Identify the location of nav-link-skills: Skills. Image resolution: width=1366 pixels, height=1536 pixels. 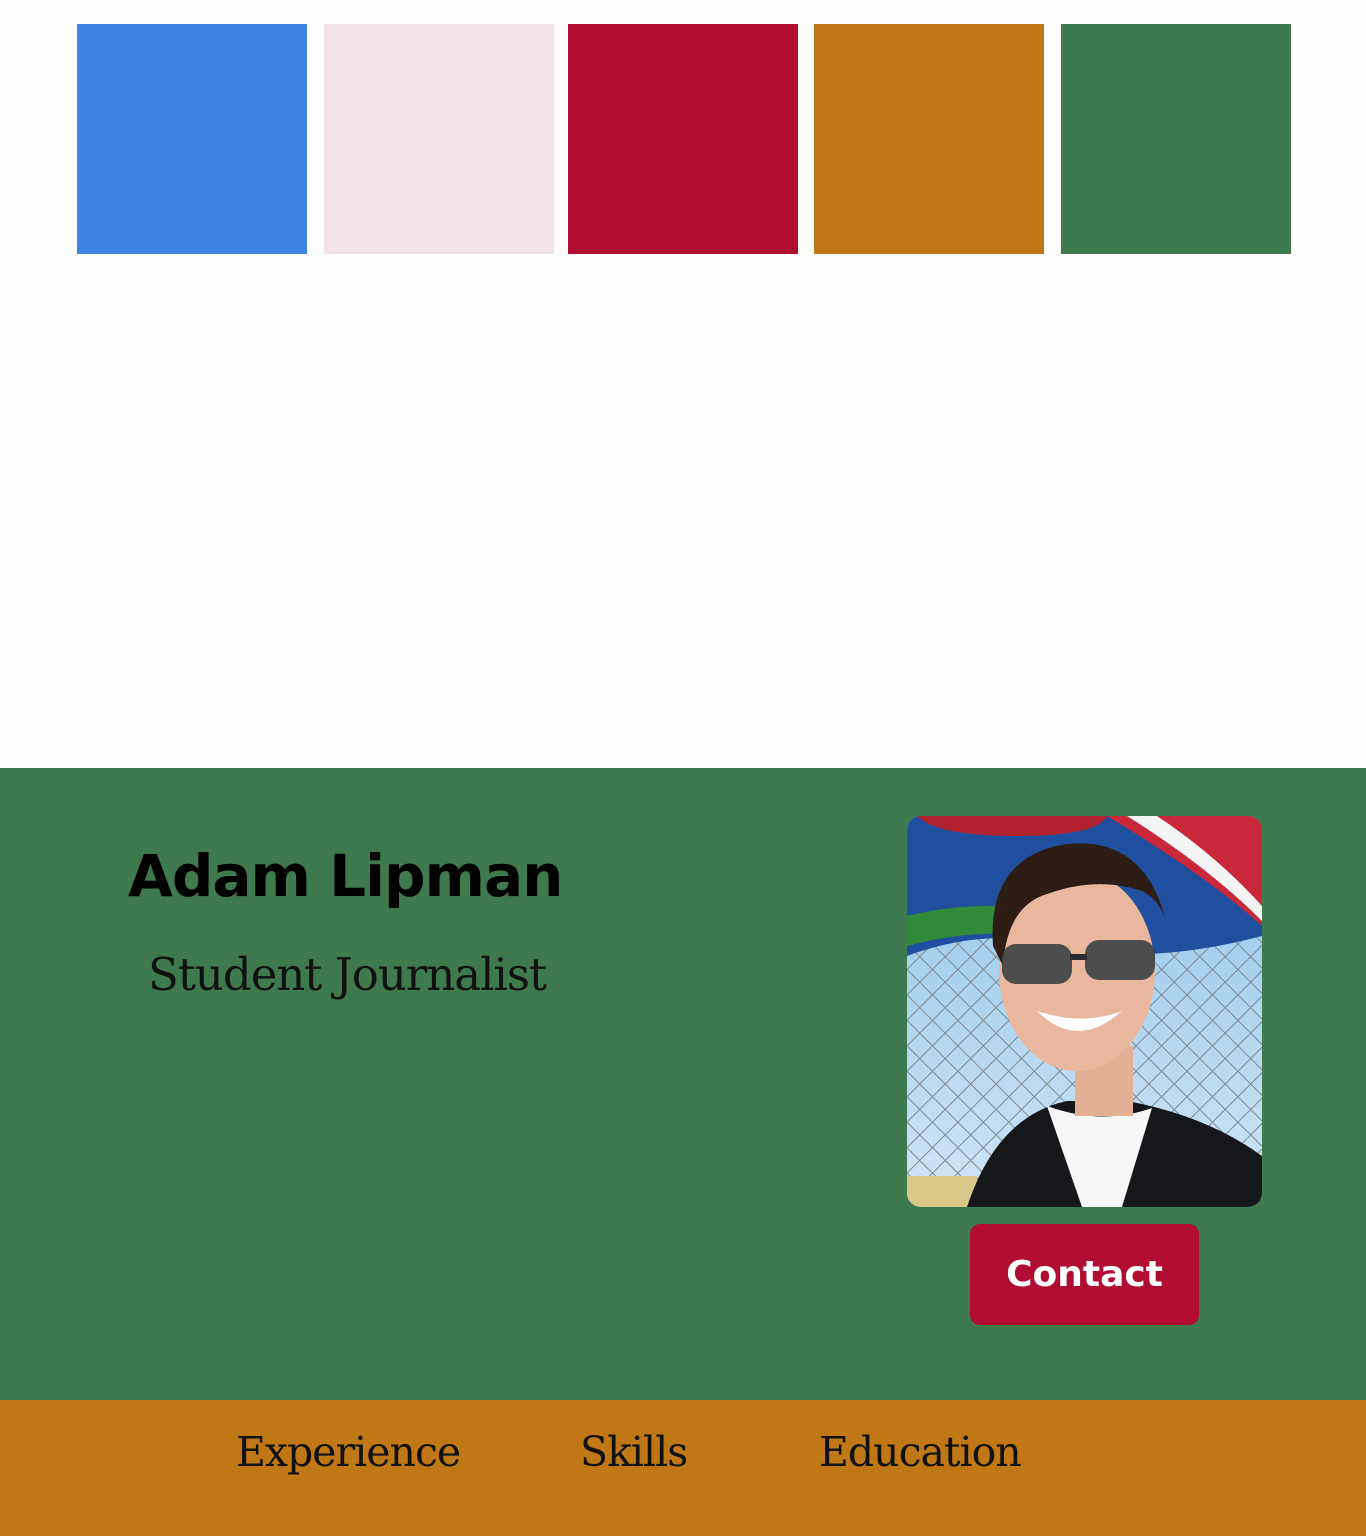
(634, 1452).